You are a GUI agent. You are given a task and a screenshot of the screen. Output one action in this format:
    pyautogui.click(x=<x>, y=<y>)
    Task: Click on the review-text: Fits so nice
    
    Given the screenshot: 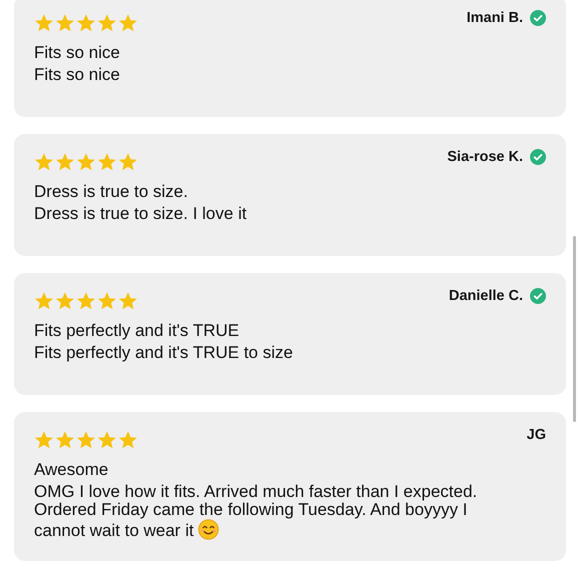 What is the action you would take?
    pyautogui.click(x=77, y=74)
    